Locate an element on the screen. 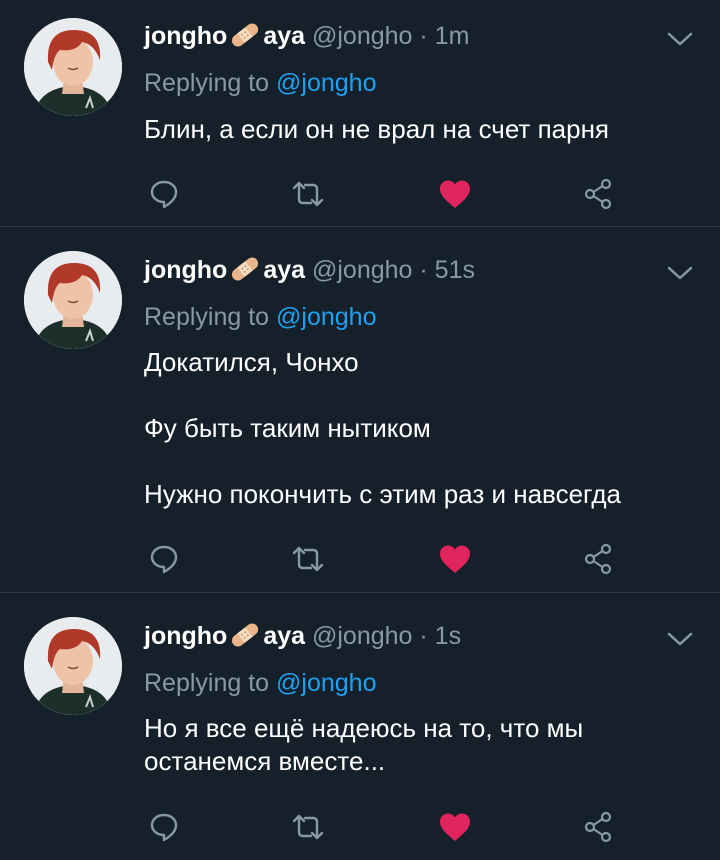 This screenshot has height=860, width=720. tweet-line: Нужно покончить с этим раз и навсегда is located at coordinates (382, 494).